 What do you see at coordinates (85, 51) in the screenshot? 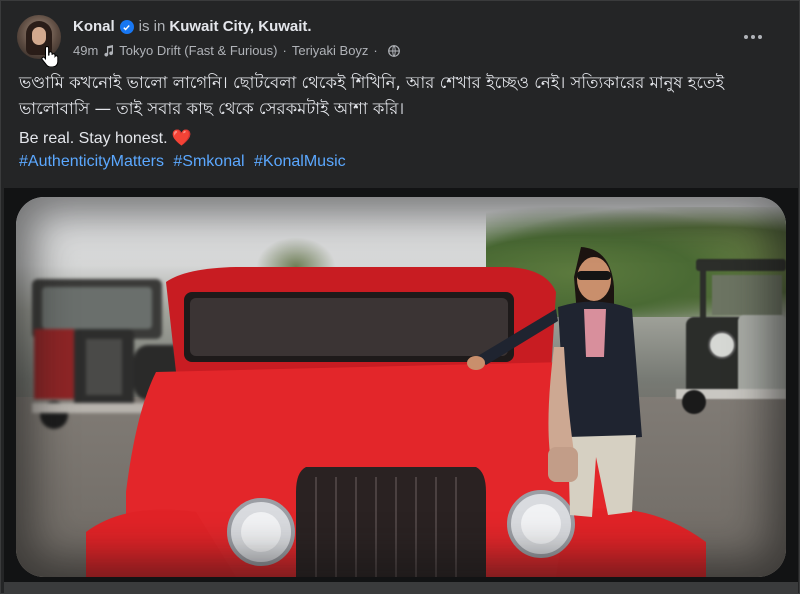
I see `post-timestamp: 49m` at bounding box center [85, 51].